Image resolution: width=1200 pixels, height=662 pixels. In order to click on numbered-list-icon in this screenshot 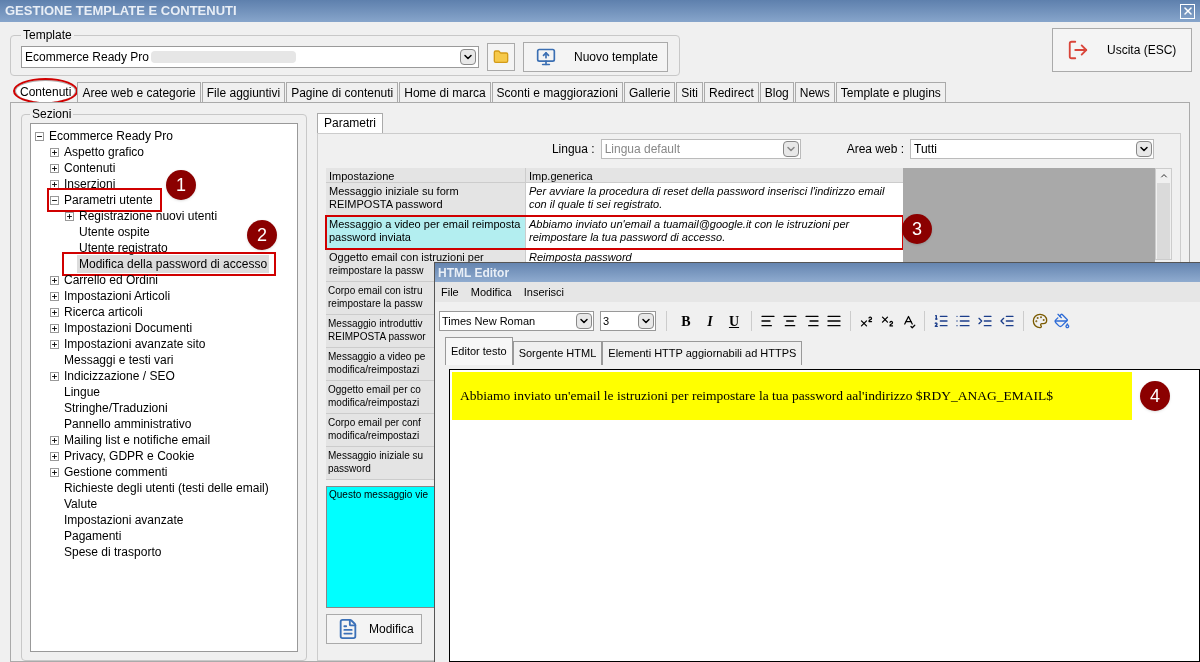, I will do `click(941, 321)`.